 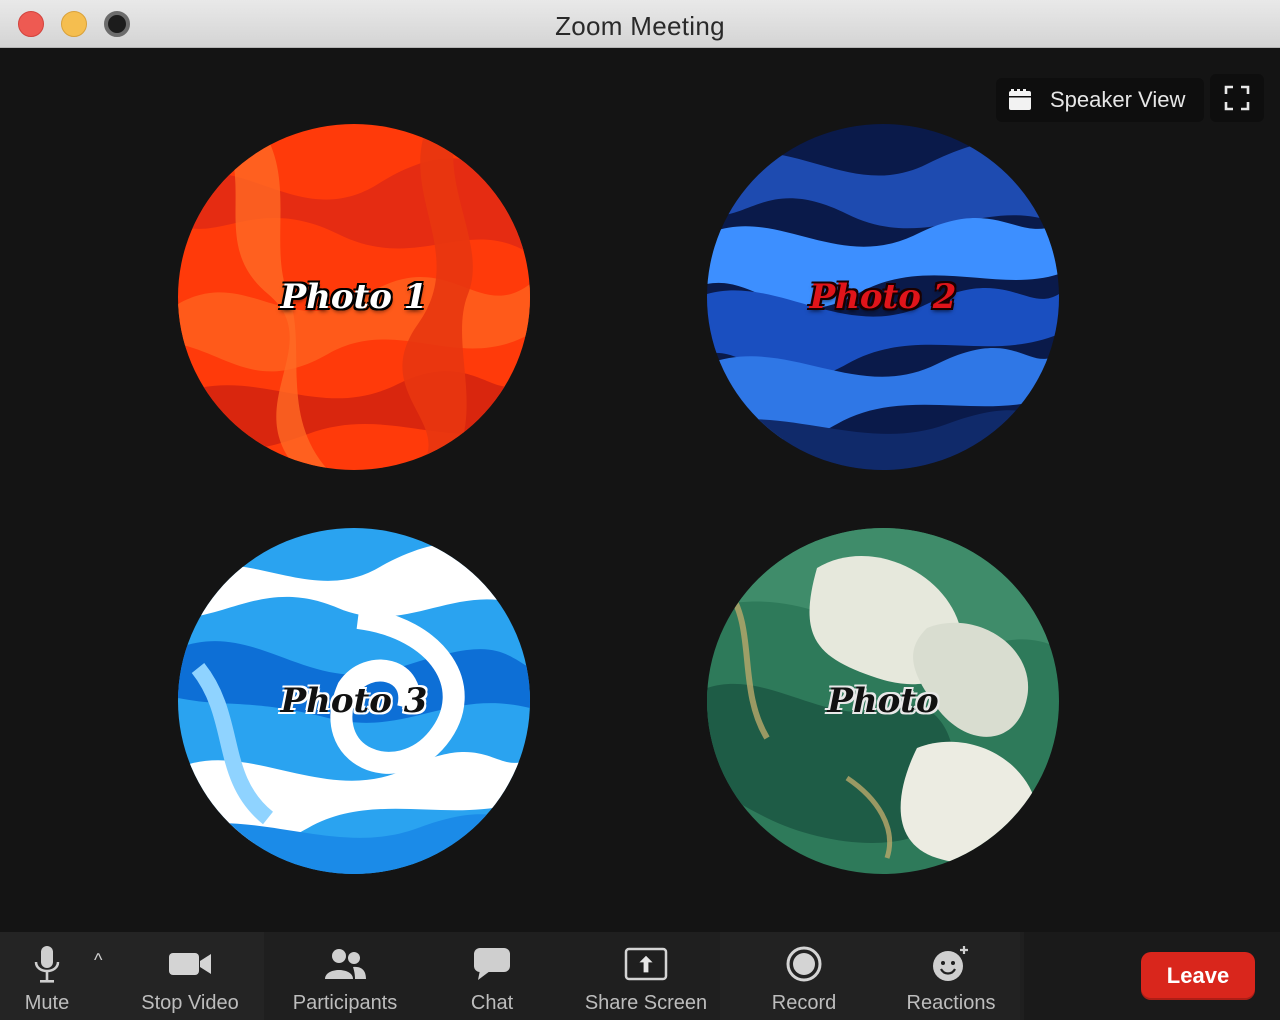 I want to click on leave-button: Leave, so click(x=1198, y=976).